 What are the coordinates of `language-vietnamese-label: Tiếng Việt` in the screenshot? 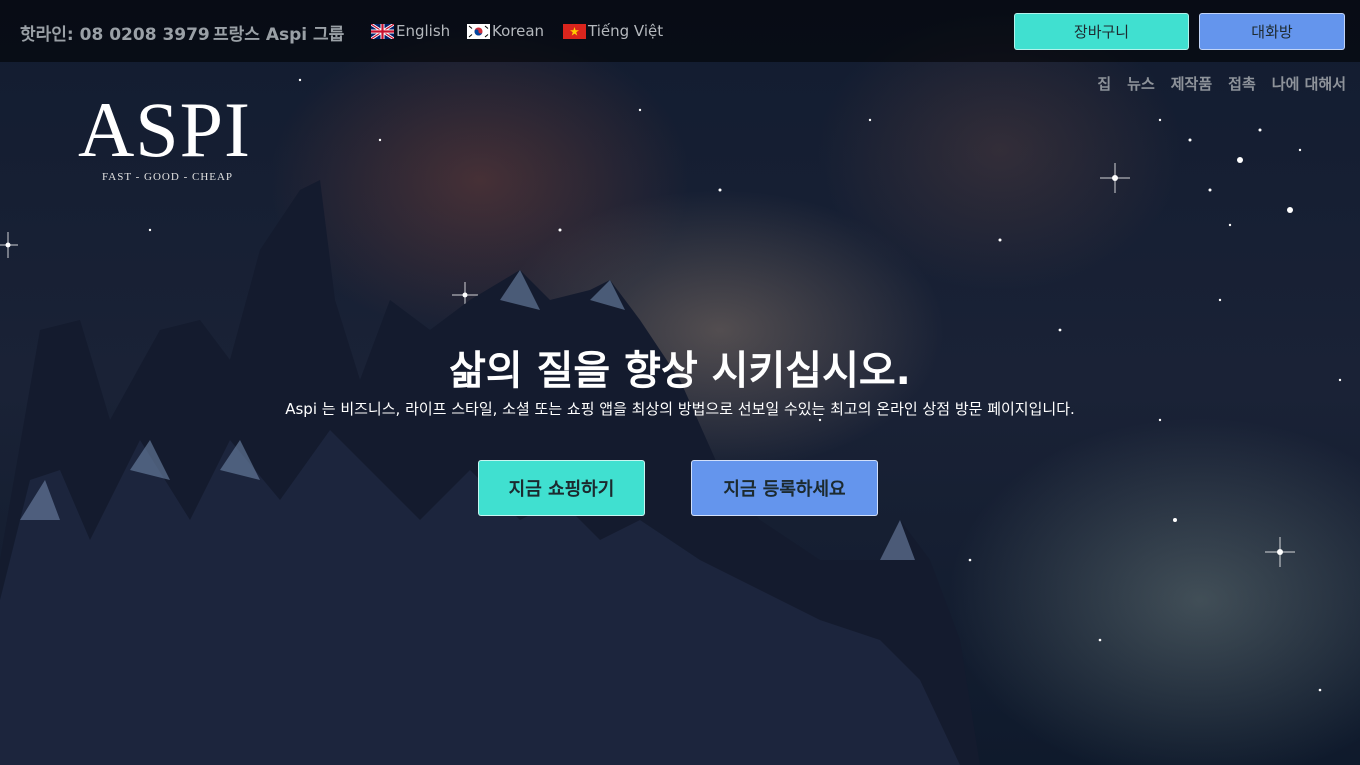 It's located at (626, 31).